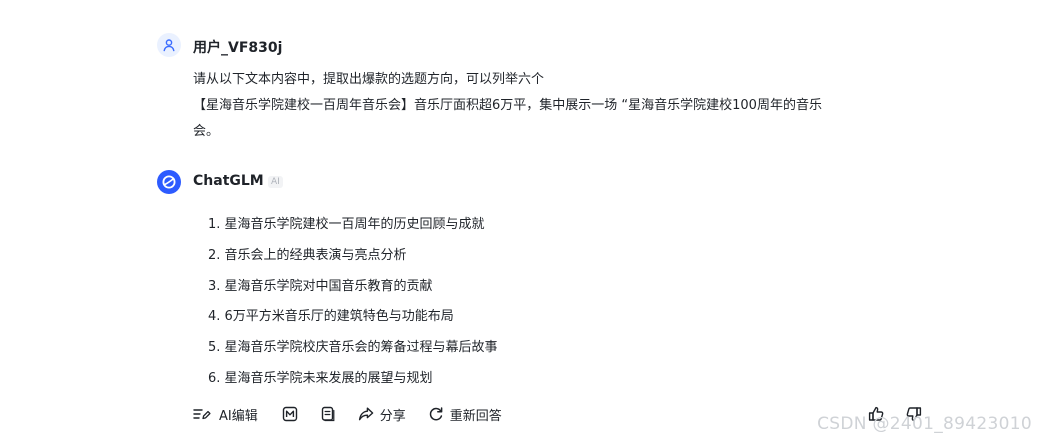 The image size is (1038, 445). Describe the element at coordinates (331, 317) in the screenshot. I see `list-item: 4. 6万平方米音乐厅的建筑特色与功能布局` at that location.